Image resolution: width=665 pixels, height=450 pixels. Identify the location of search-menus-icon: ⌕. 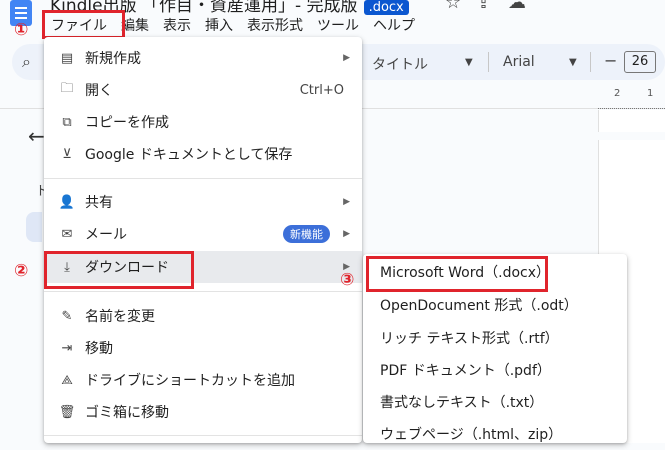
(26, 62).